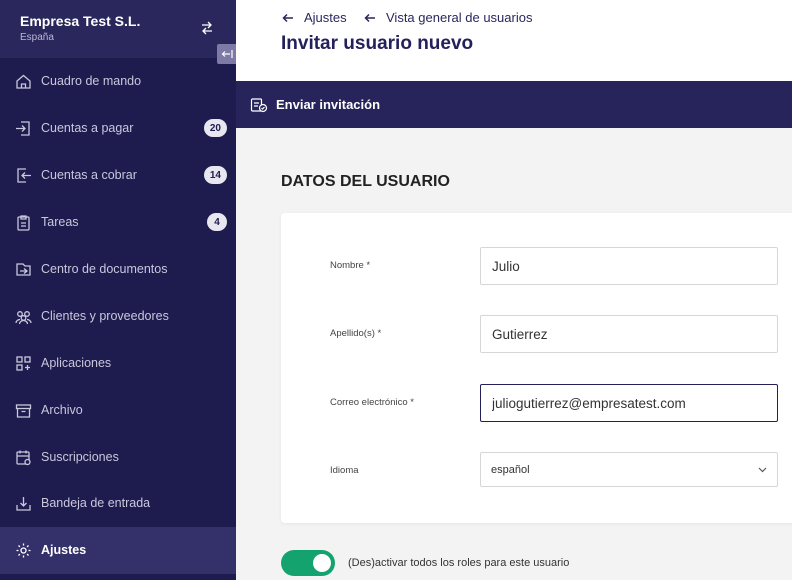 The image size is (792, 580). What do you see at coordinates (365, 181) in the screenshot?
I see `section-title: DATOS DEL USUARIO` at bounding box center [365, 181].